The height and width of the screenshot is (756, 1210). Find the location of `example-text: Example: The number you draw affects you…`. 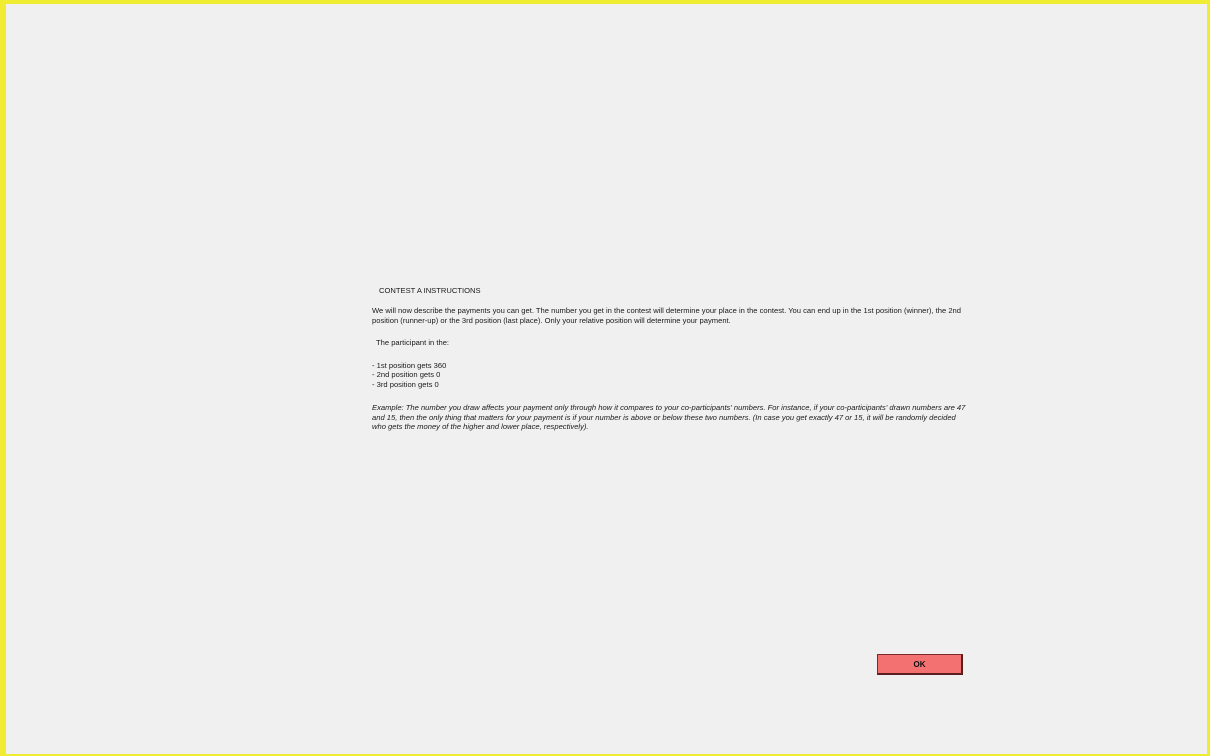

example-text: Example: The number you draw affects you… is located at coordinates (669, 417).